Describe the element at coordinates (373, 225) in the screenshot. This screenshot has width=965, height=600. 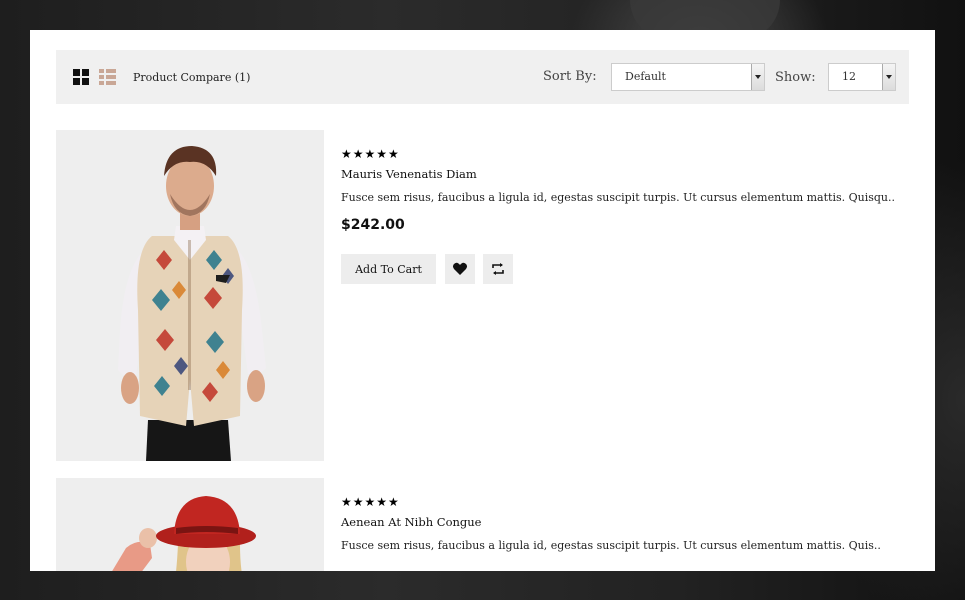
I see `product-price: $242.00` at that location.